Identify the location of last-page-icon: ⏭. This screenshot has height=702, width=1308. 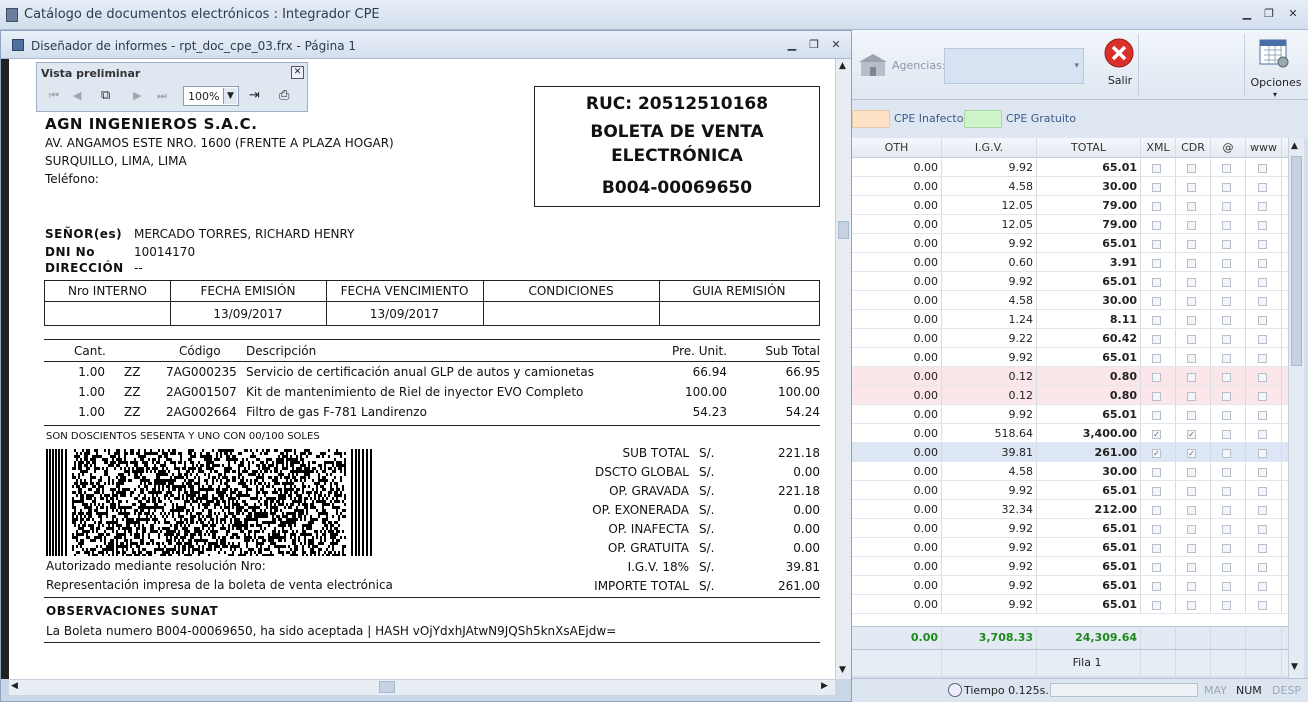
(162, 96).